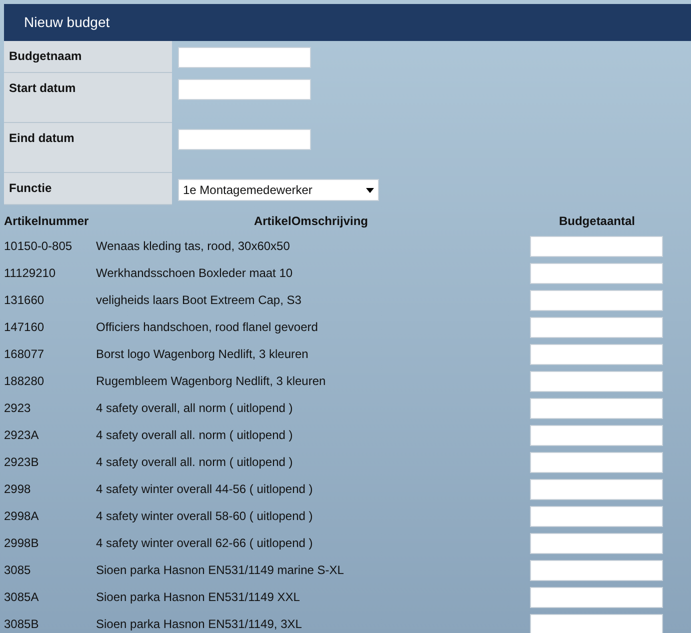  Describe the element at coordinates (204, 489) in the screenshot. I see `table-cell: 4 safety winter overall 44-56 ( uitlopend )` at that location.